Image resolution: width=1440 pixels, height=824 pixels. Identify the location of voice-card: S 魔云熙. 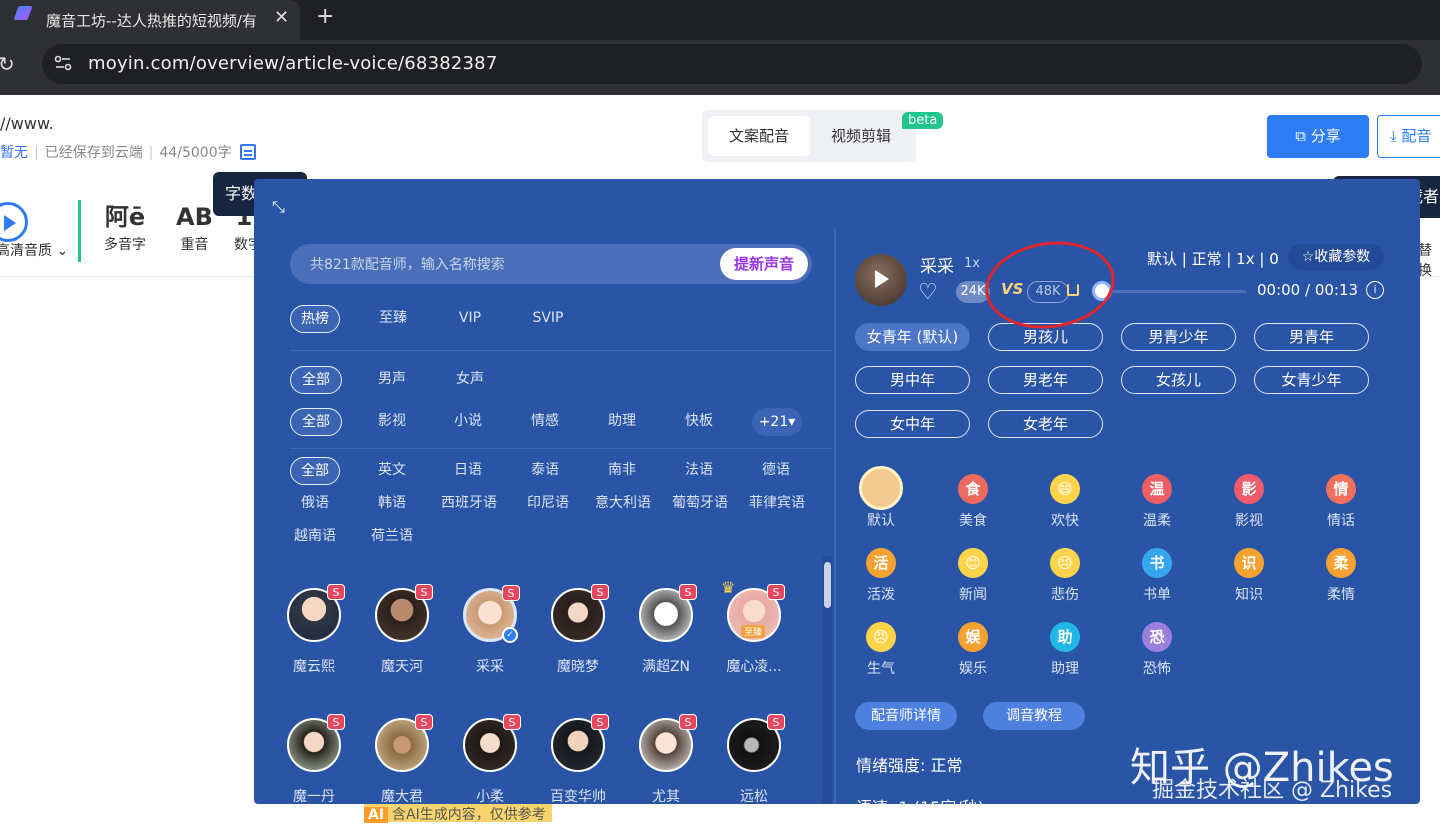
(314, 630).